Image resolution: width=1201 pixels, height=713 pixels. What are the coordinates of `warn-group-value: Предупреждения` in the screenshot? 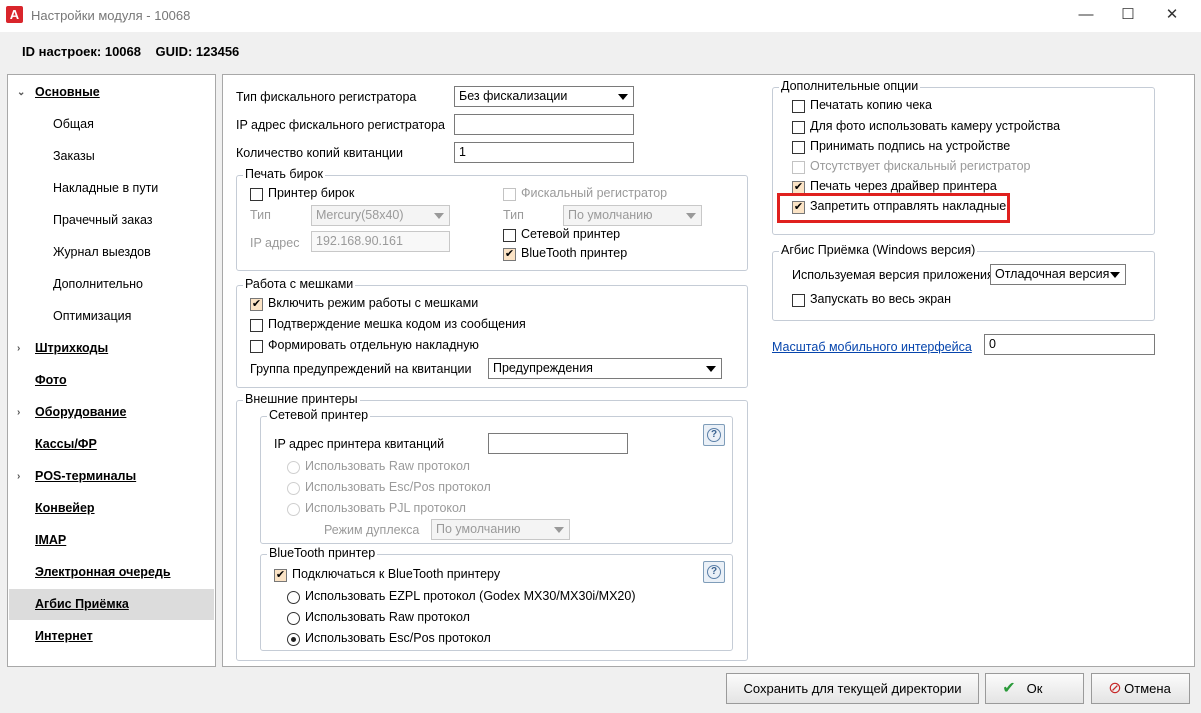 It's located at (543, 368).